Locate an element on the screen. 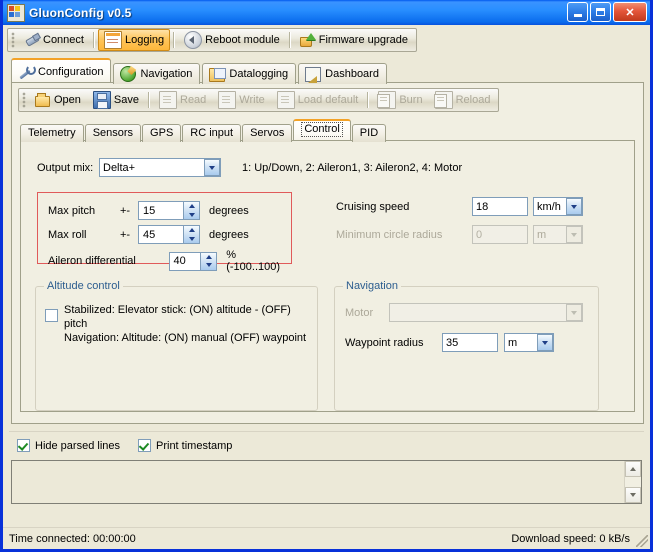  minimum-circle-radius-unit-combo: m is located at coordinates (558, 234).